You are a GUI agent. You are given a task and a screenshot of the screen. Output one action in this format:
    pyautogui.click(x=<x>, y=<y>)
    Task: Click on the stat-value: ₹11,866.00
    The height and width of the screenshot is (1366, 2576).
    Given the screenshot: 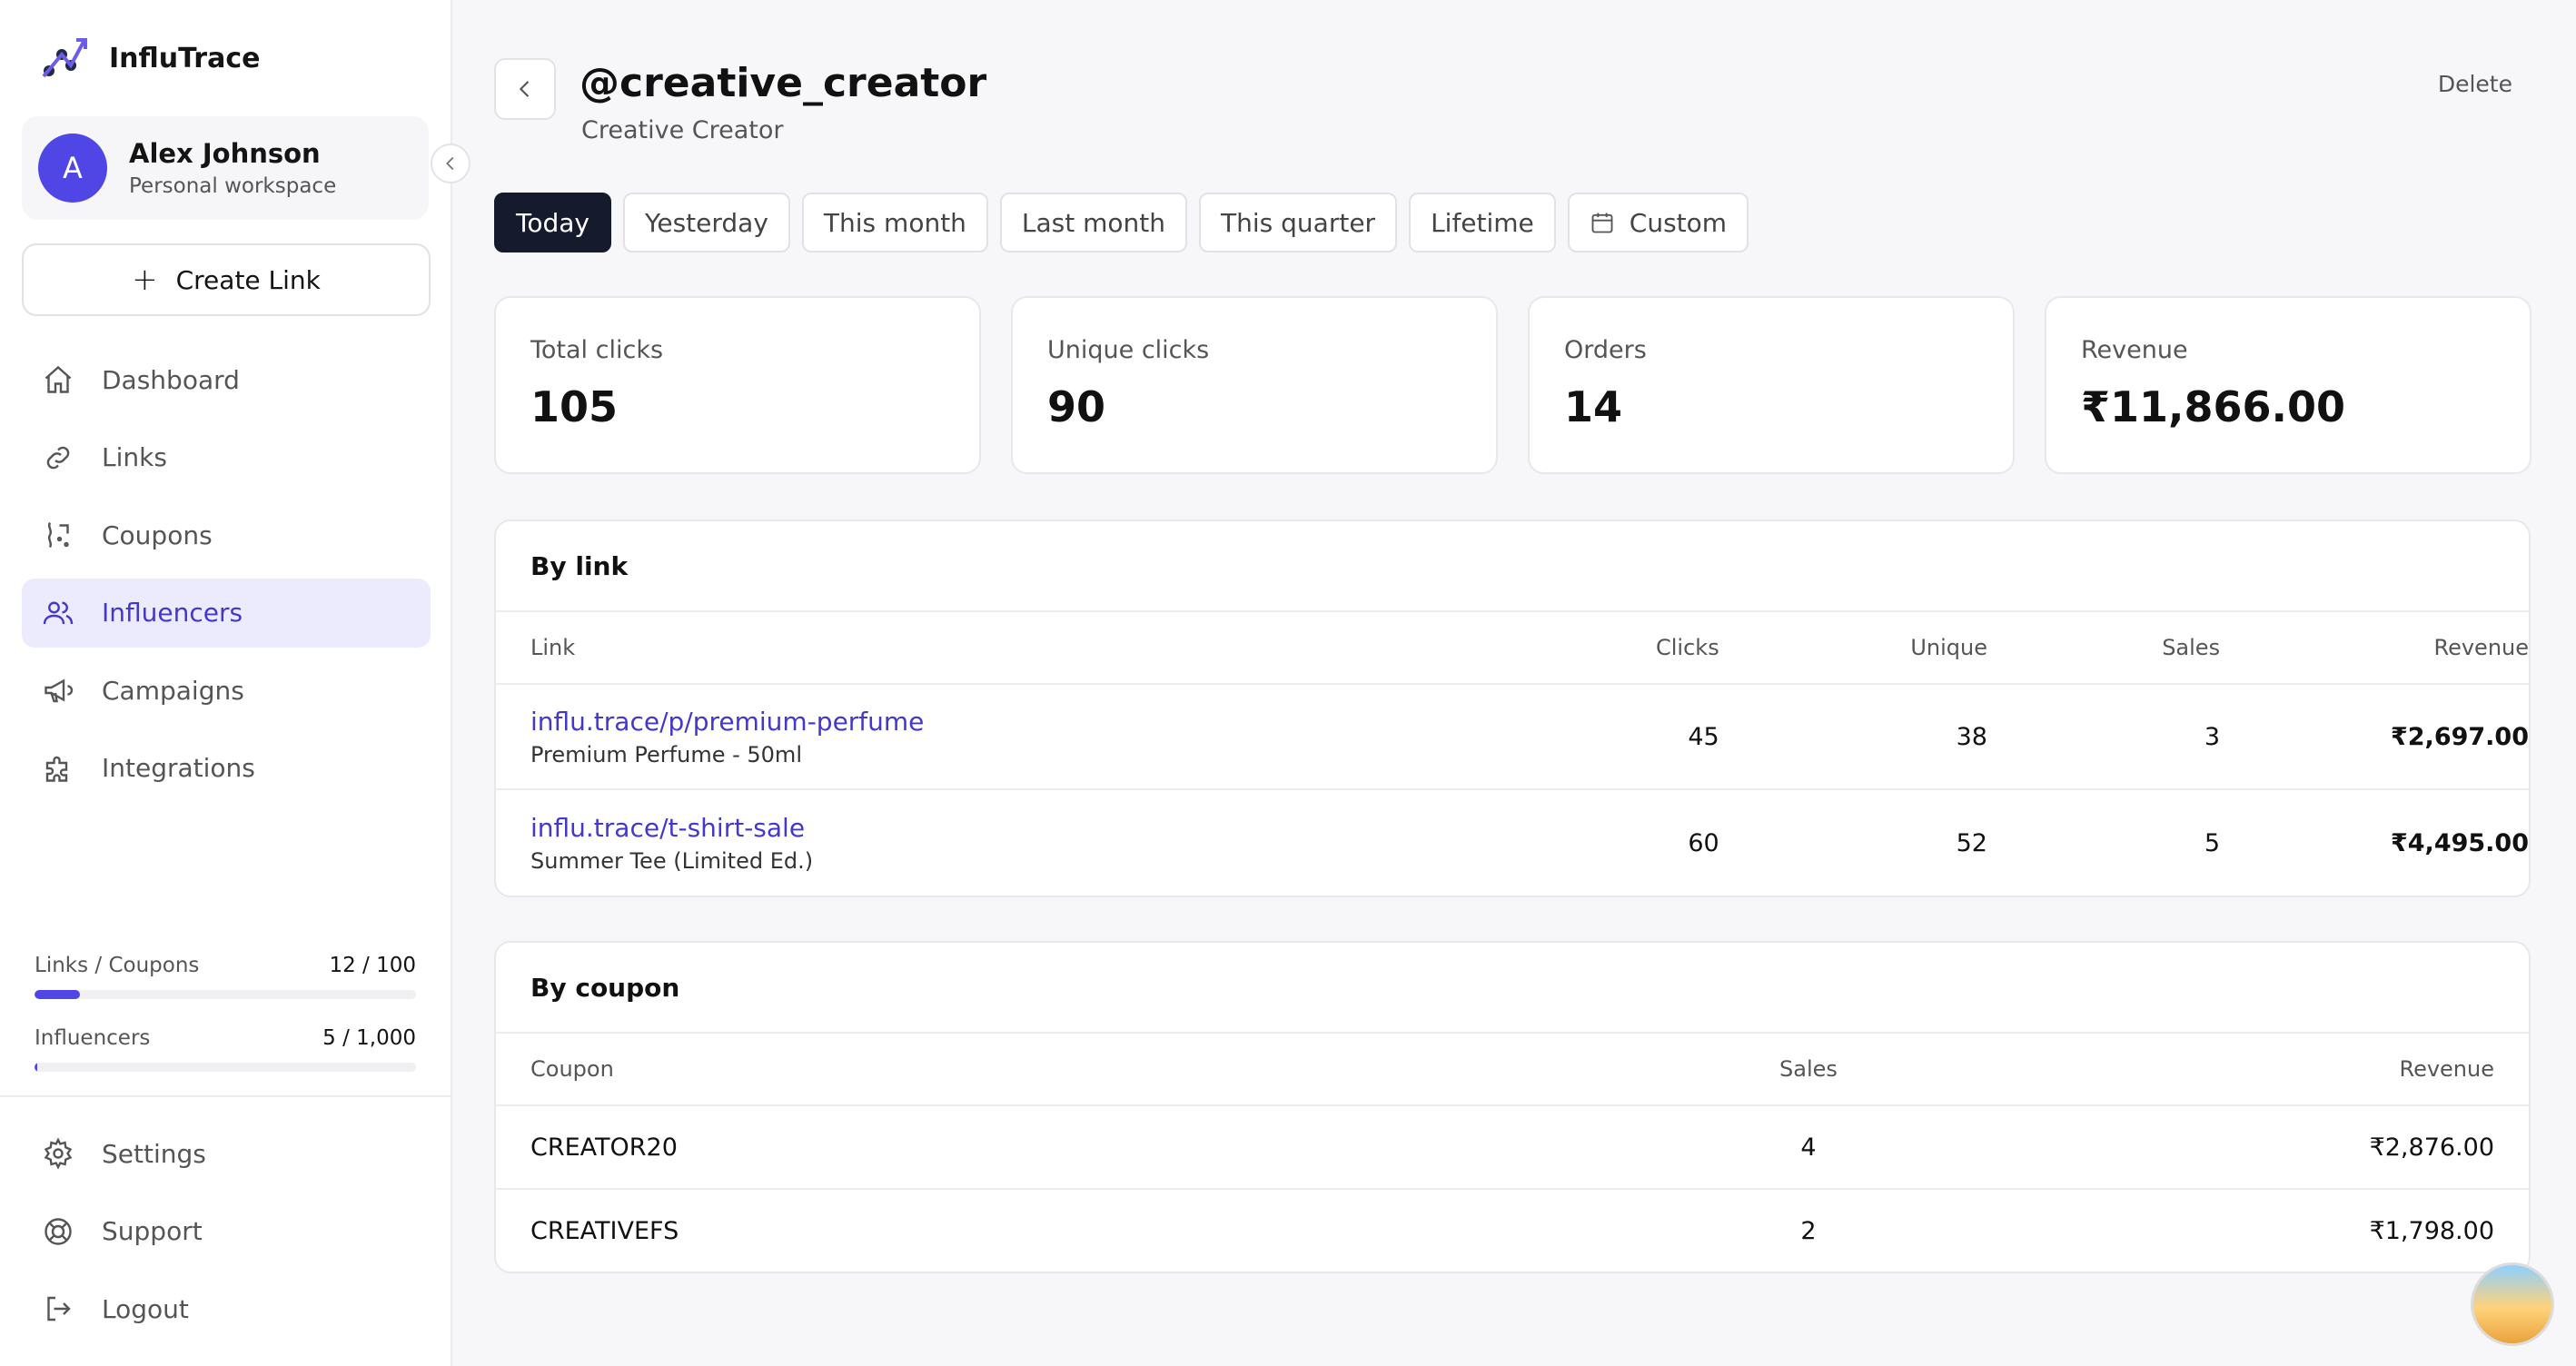 What is the action you would take?
    pyautogui.click(x=2213, y=406)
    